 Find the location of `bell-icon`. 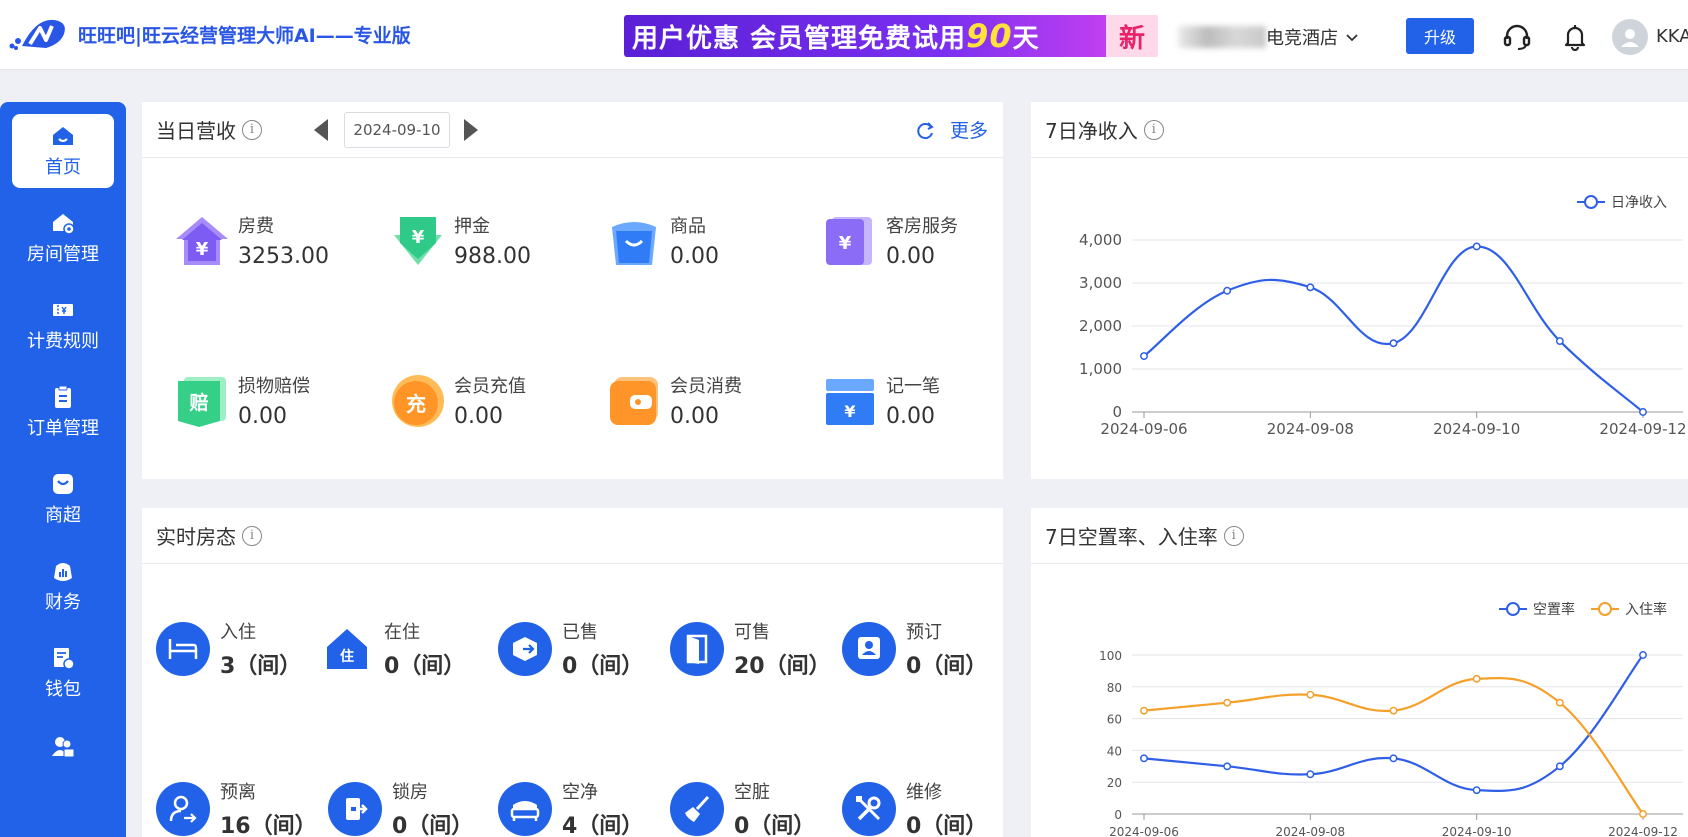

bell-icon is located at coordinates (1575, 37).